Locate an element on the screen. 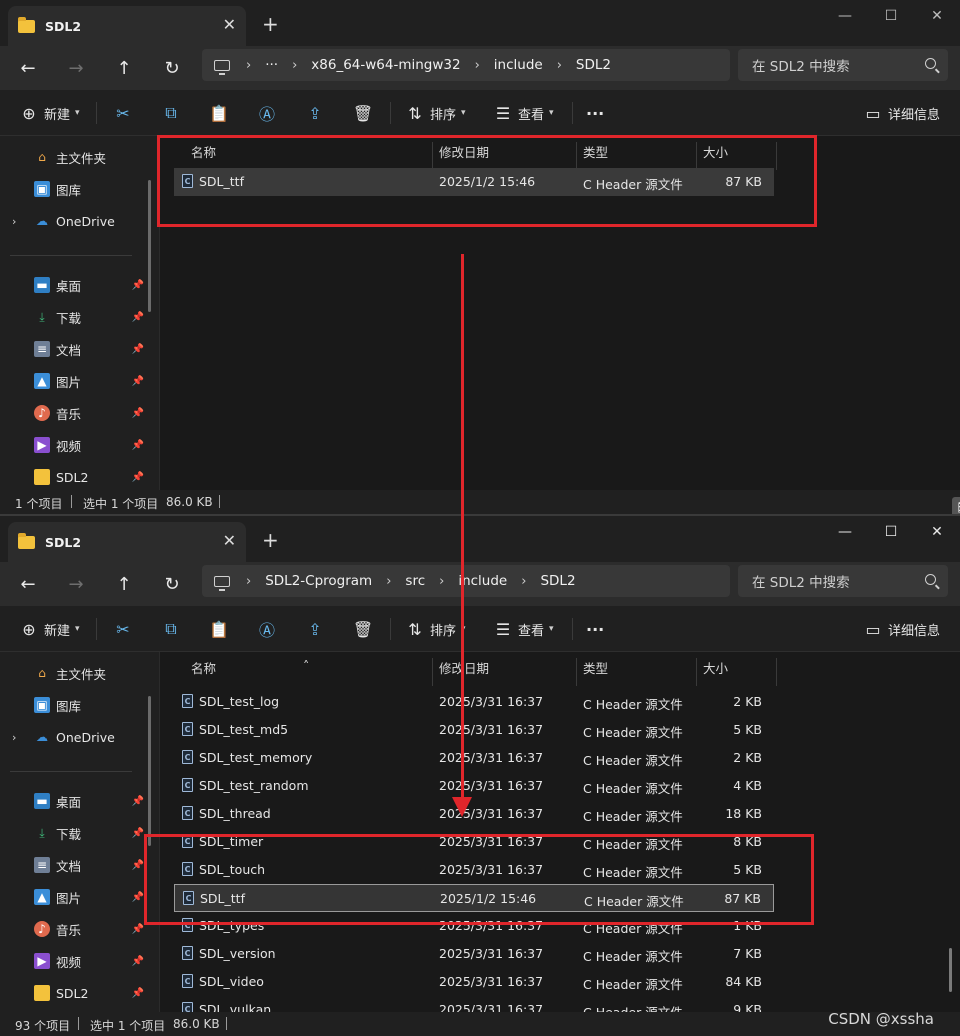 The height and width of the screenshot is (1036, 960). address-input: › SDL2-Cprogram › src › include › SDL2 is located at coordinates (466, 581).